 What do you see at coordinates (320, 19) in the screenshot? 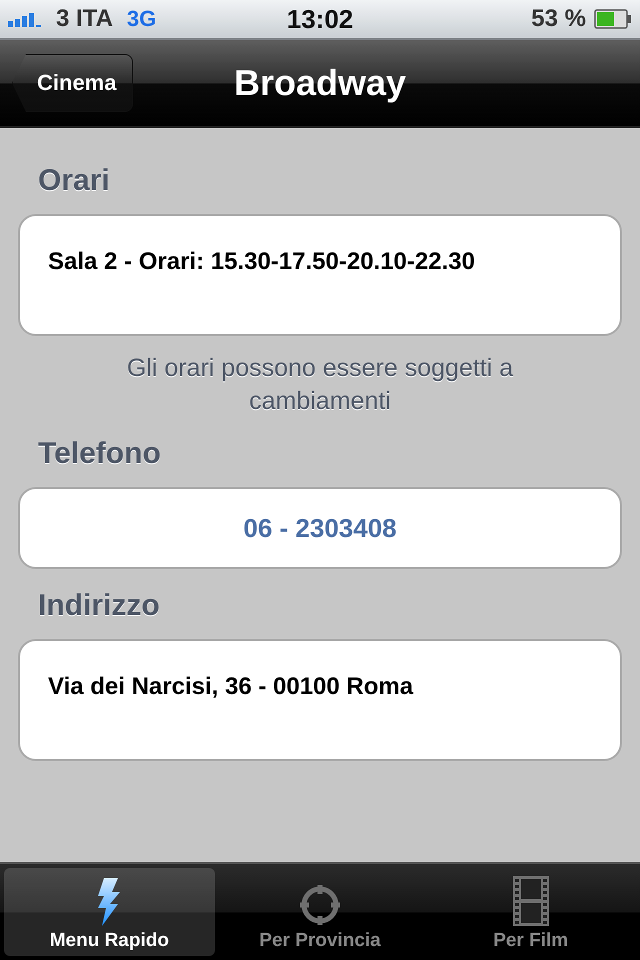
I see `clock: 13:02` at bounding box center [320, 19].